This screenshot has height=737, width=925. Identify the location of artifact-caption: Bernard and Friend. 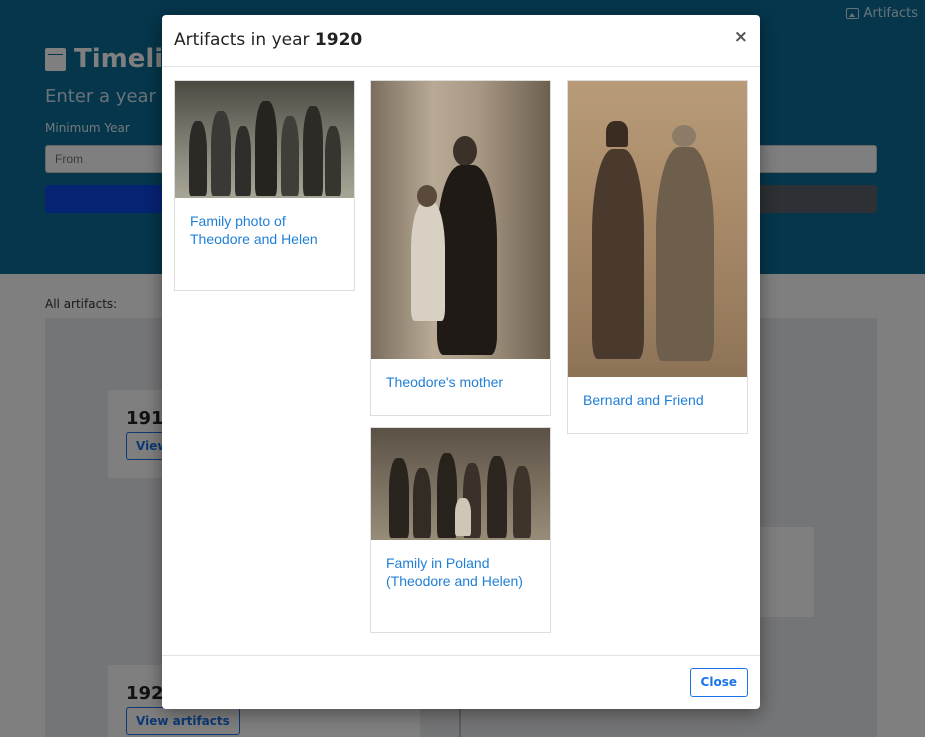
(657, 393).